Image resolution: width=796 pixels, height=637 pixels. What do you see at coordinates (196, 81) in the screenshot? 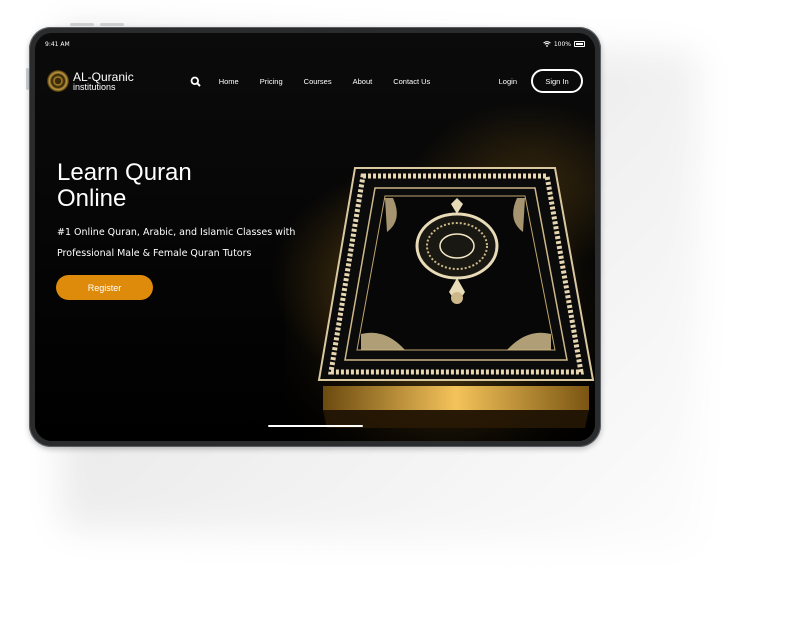
I see `search-icon` at bounding box center [196, 81].